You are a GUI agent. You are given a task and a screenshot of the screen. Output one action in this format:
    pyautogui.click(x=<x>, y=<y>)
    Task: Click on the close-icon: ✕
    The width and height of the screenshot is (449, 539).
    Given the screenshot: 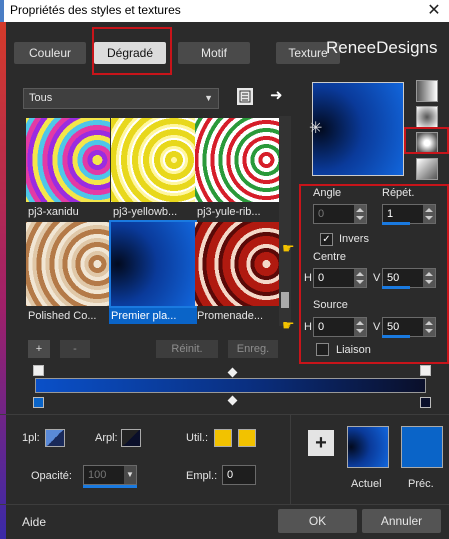 What is the action you would take?
    pyautogui.click(x=434, y=11)
    